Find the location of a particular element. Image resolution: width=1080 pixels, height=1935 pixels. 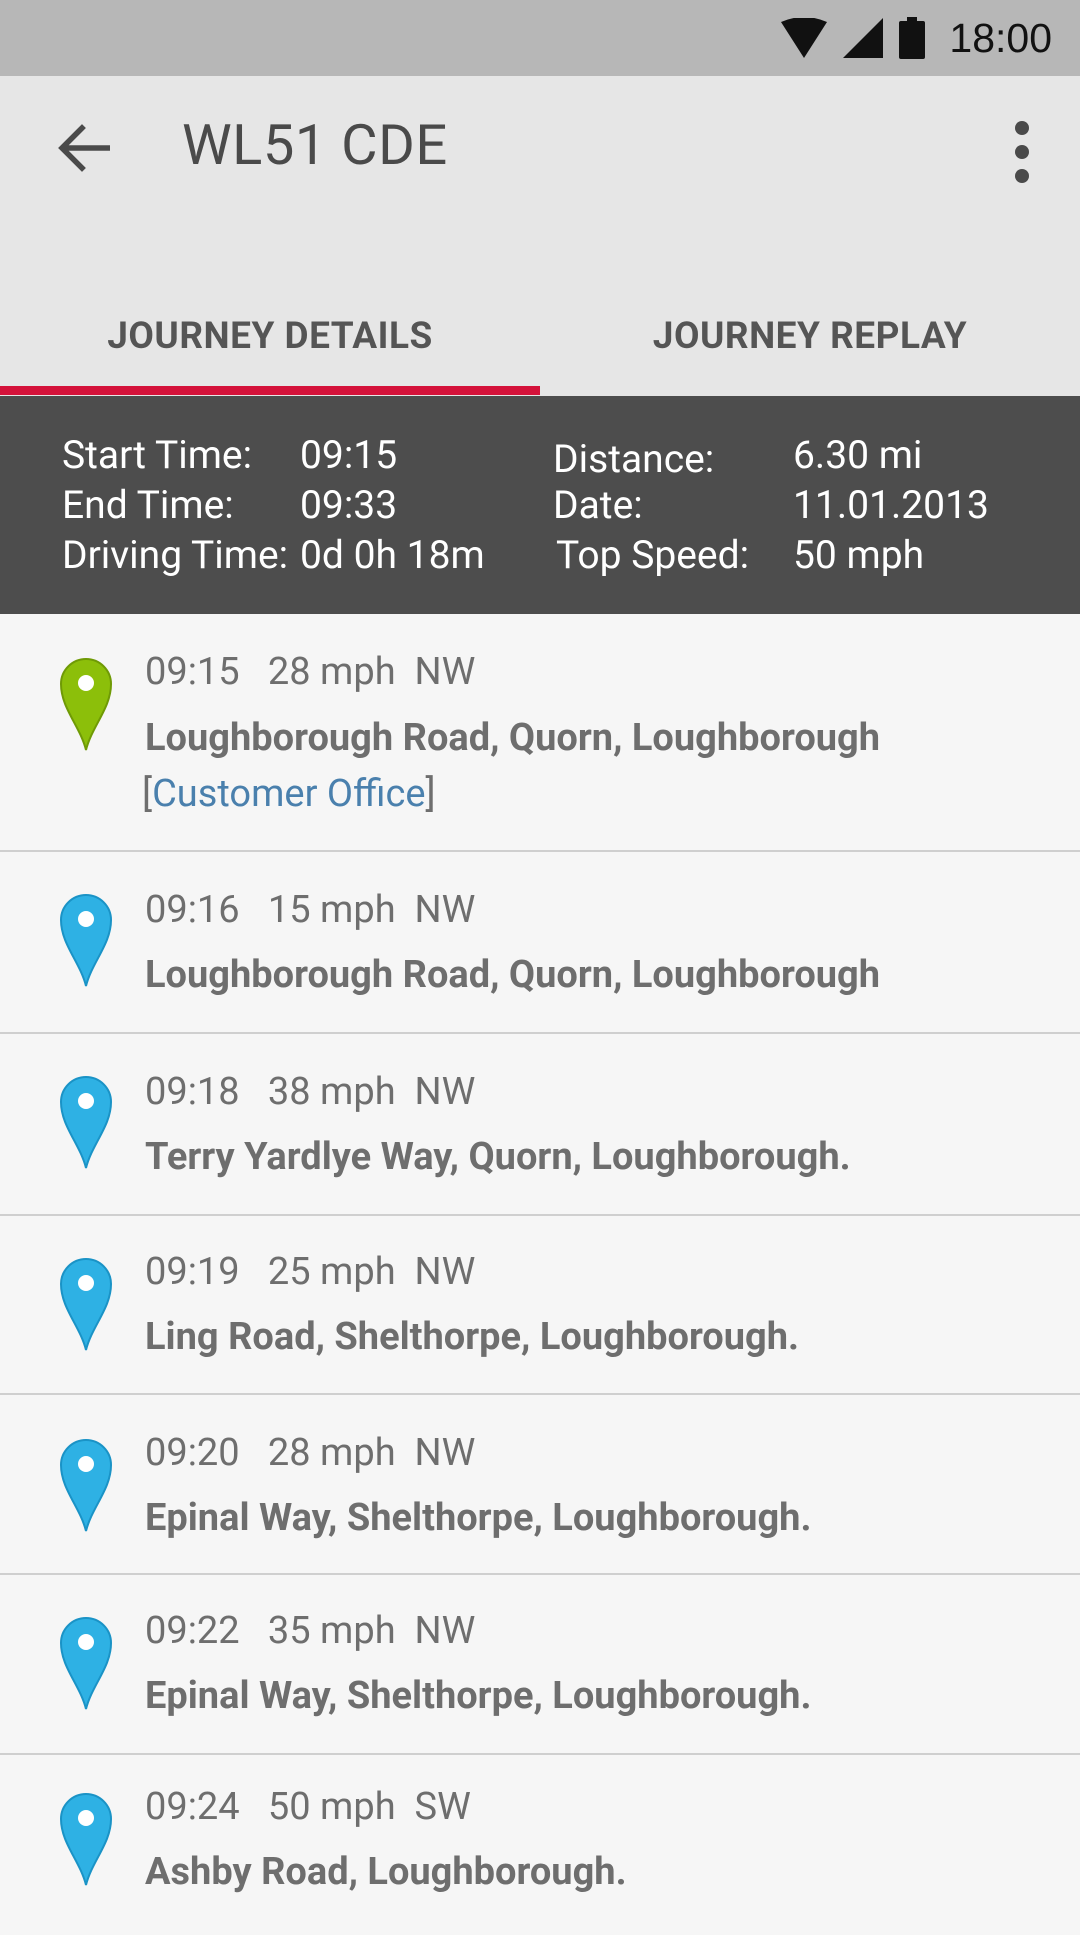

arrow-back-icon is located at coordinates (84, 148).